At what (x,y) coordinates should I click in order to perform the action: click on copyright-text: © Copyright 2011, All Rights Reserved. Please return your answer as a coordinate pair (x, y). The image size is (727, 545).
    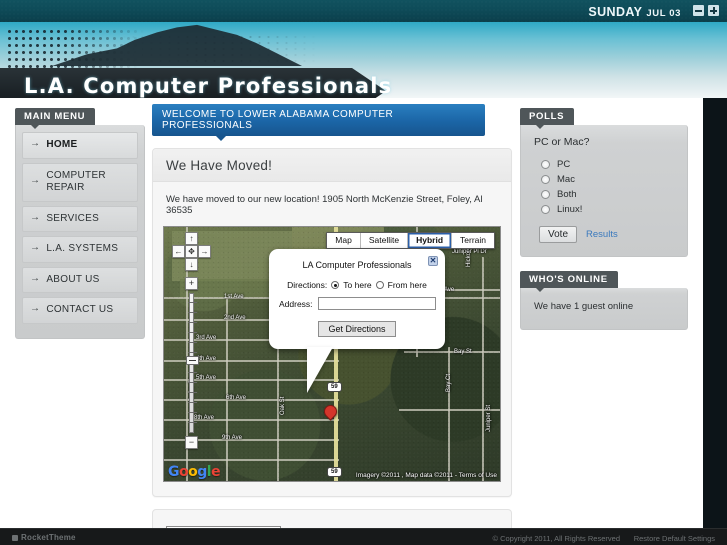
    Looking at the image, I should click on (556, 538).